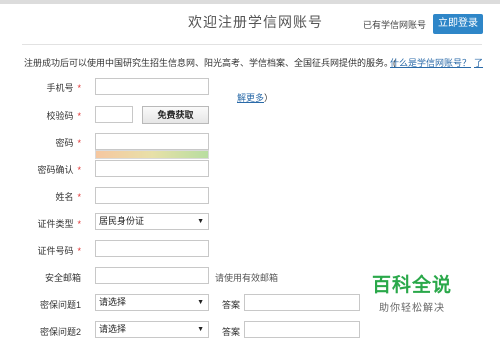  What do you see at coordinates (152, 248) in the screenshot?
I see `id-number-input` at bounding box center [152, 248].